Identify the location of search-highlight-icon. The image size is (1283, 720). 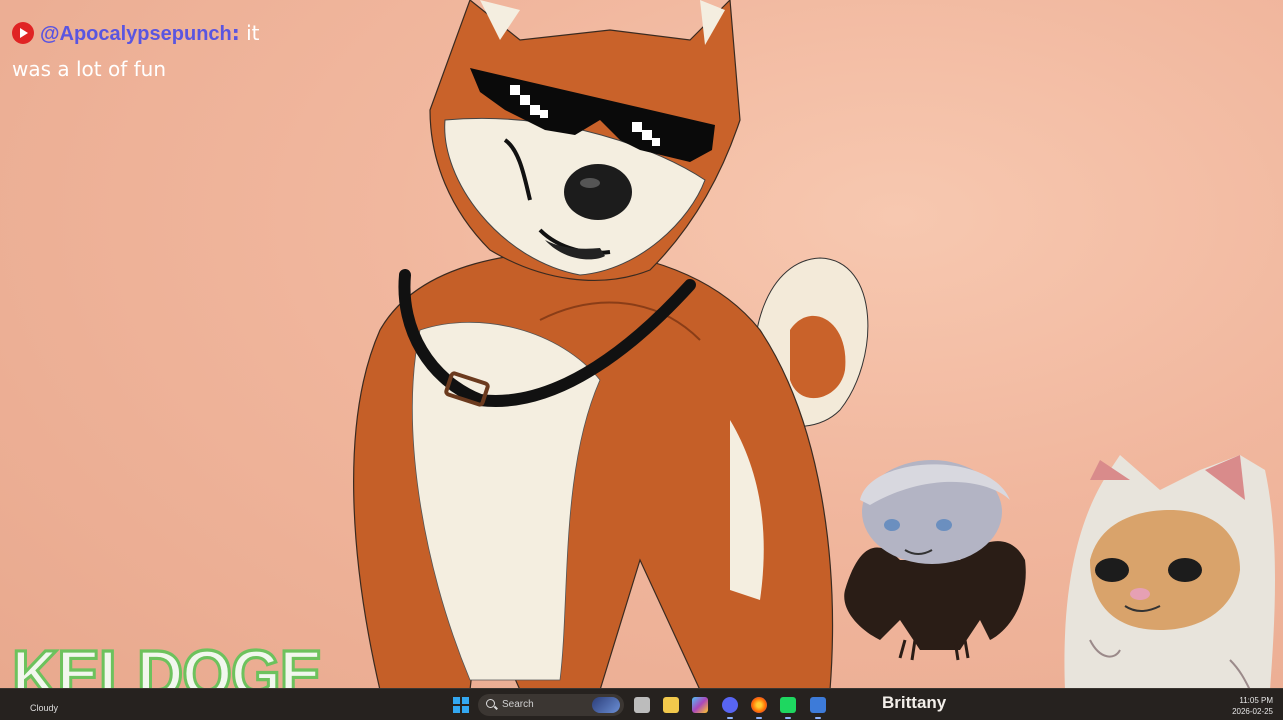
(606, 705).